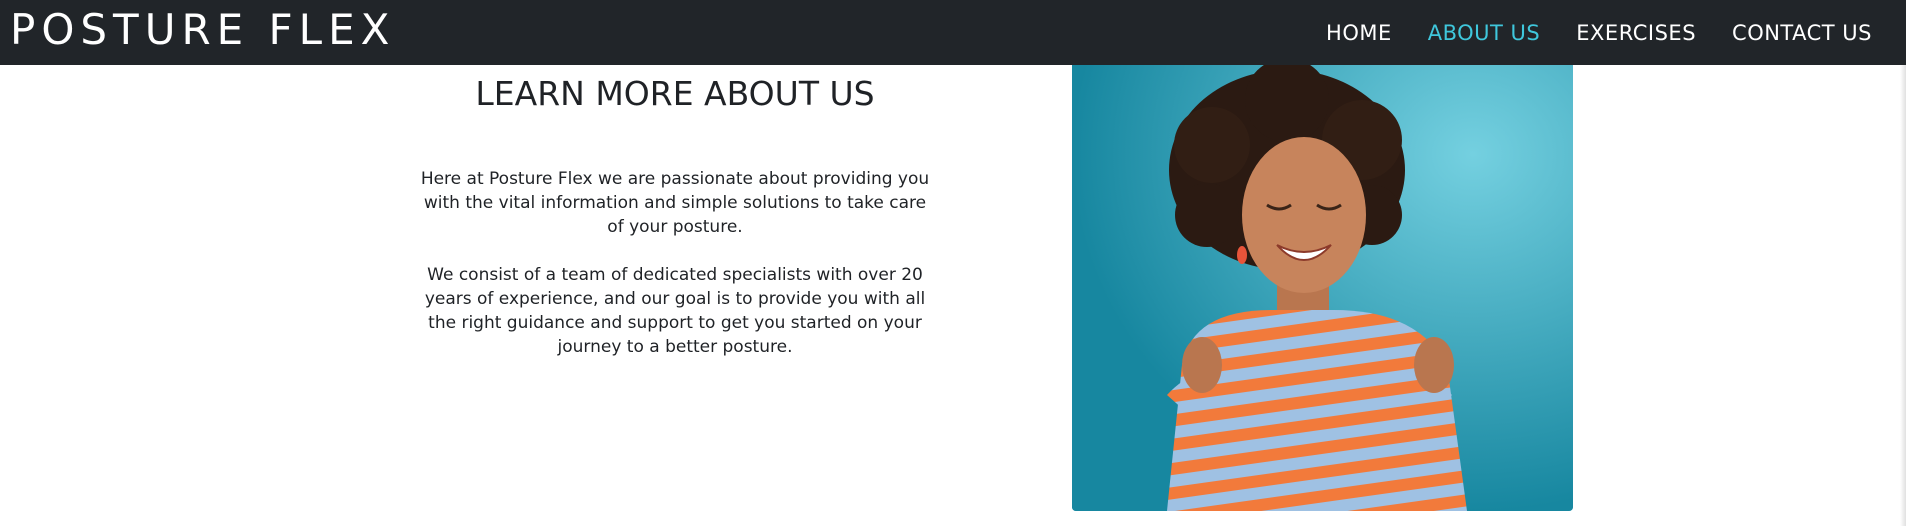  I want to click on brand-logo: POSTURE FLEX, so click(202, 30).